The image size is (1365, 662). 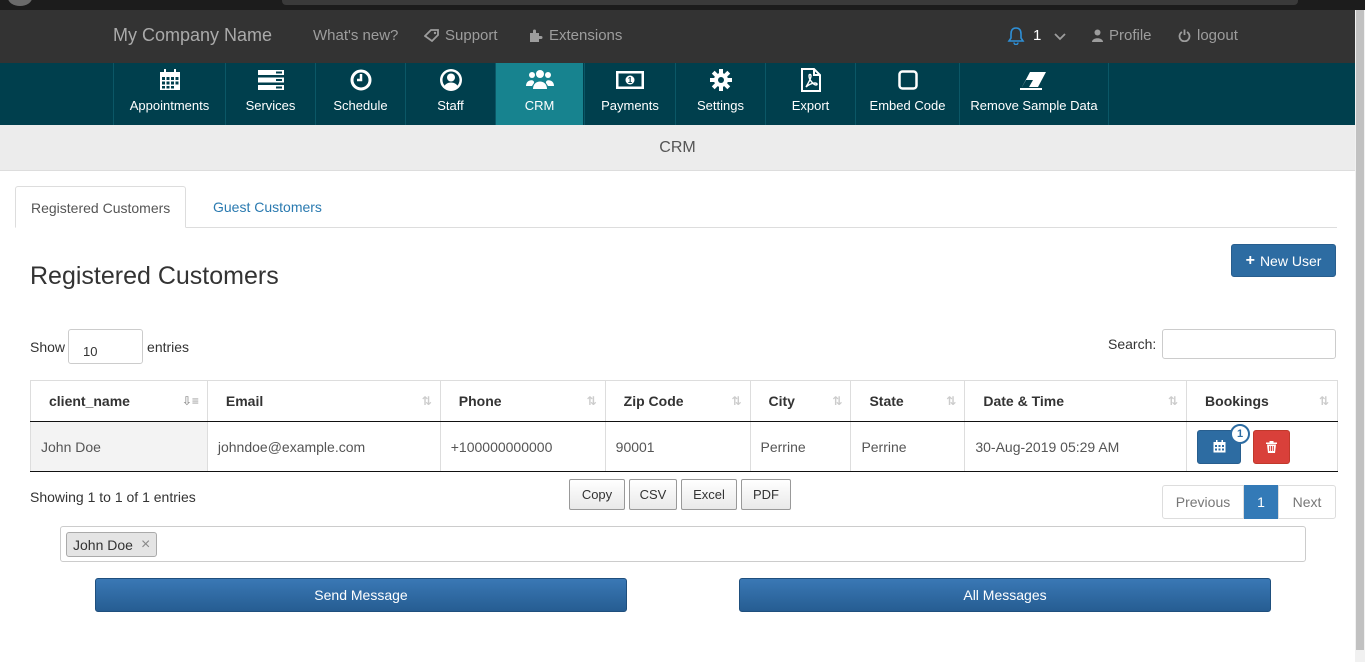 I want to click on bookings-count-badge: 1, so click(x=1240, y=433).